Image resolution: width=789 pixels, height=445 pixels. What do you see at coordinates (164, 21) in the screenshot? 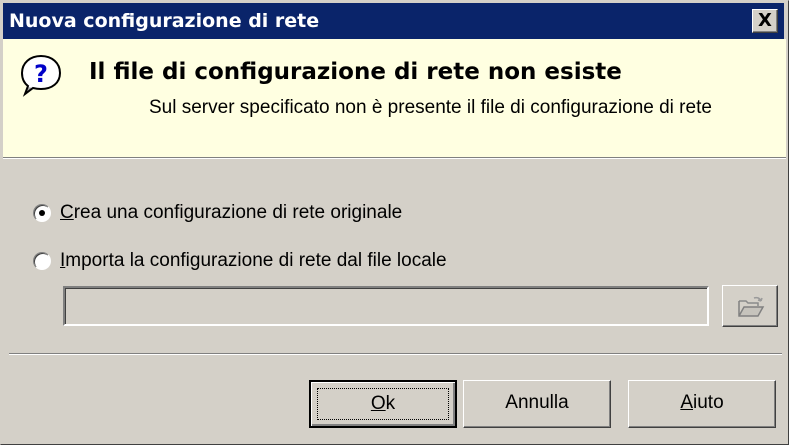
I see `window-title: Nuova configurazione di rete` at bounding box center [164, 21].